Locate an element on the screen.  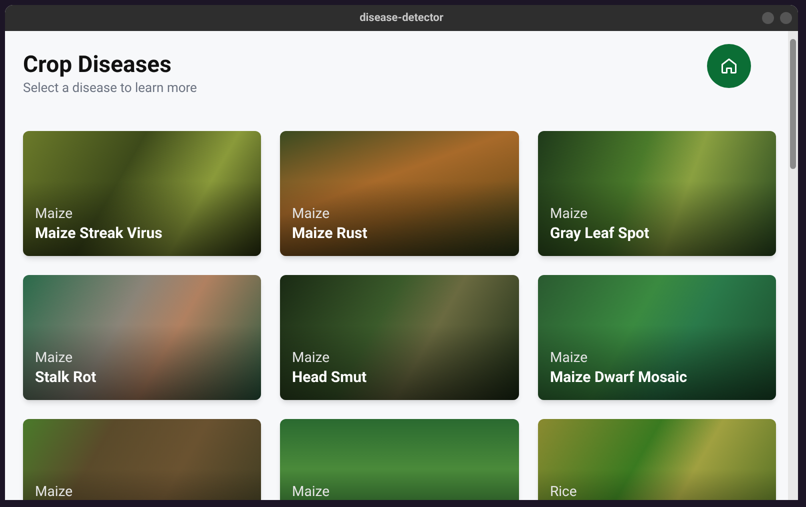
disease-card: Maize Gray Leaf Spot is located at coordinates (657, 193).